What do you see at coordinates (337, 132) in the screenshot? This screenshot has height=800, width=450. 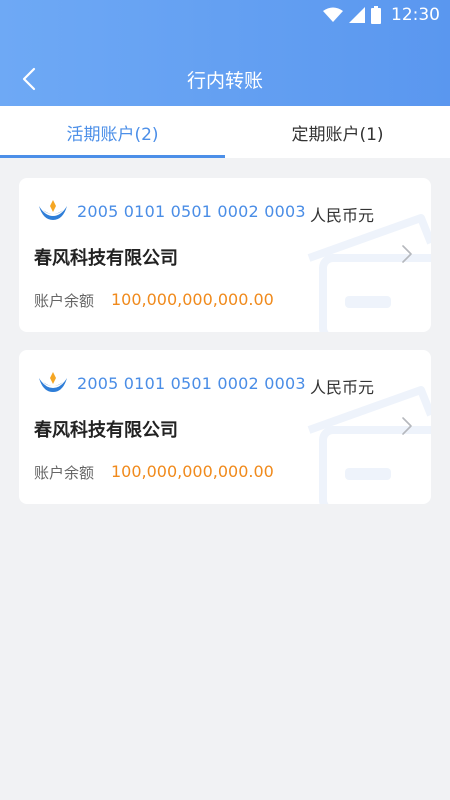 I see `tab-fixed-accounts: 定期账户(1)` at bounding box center [337, 132].